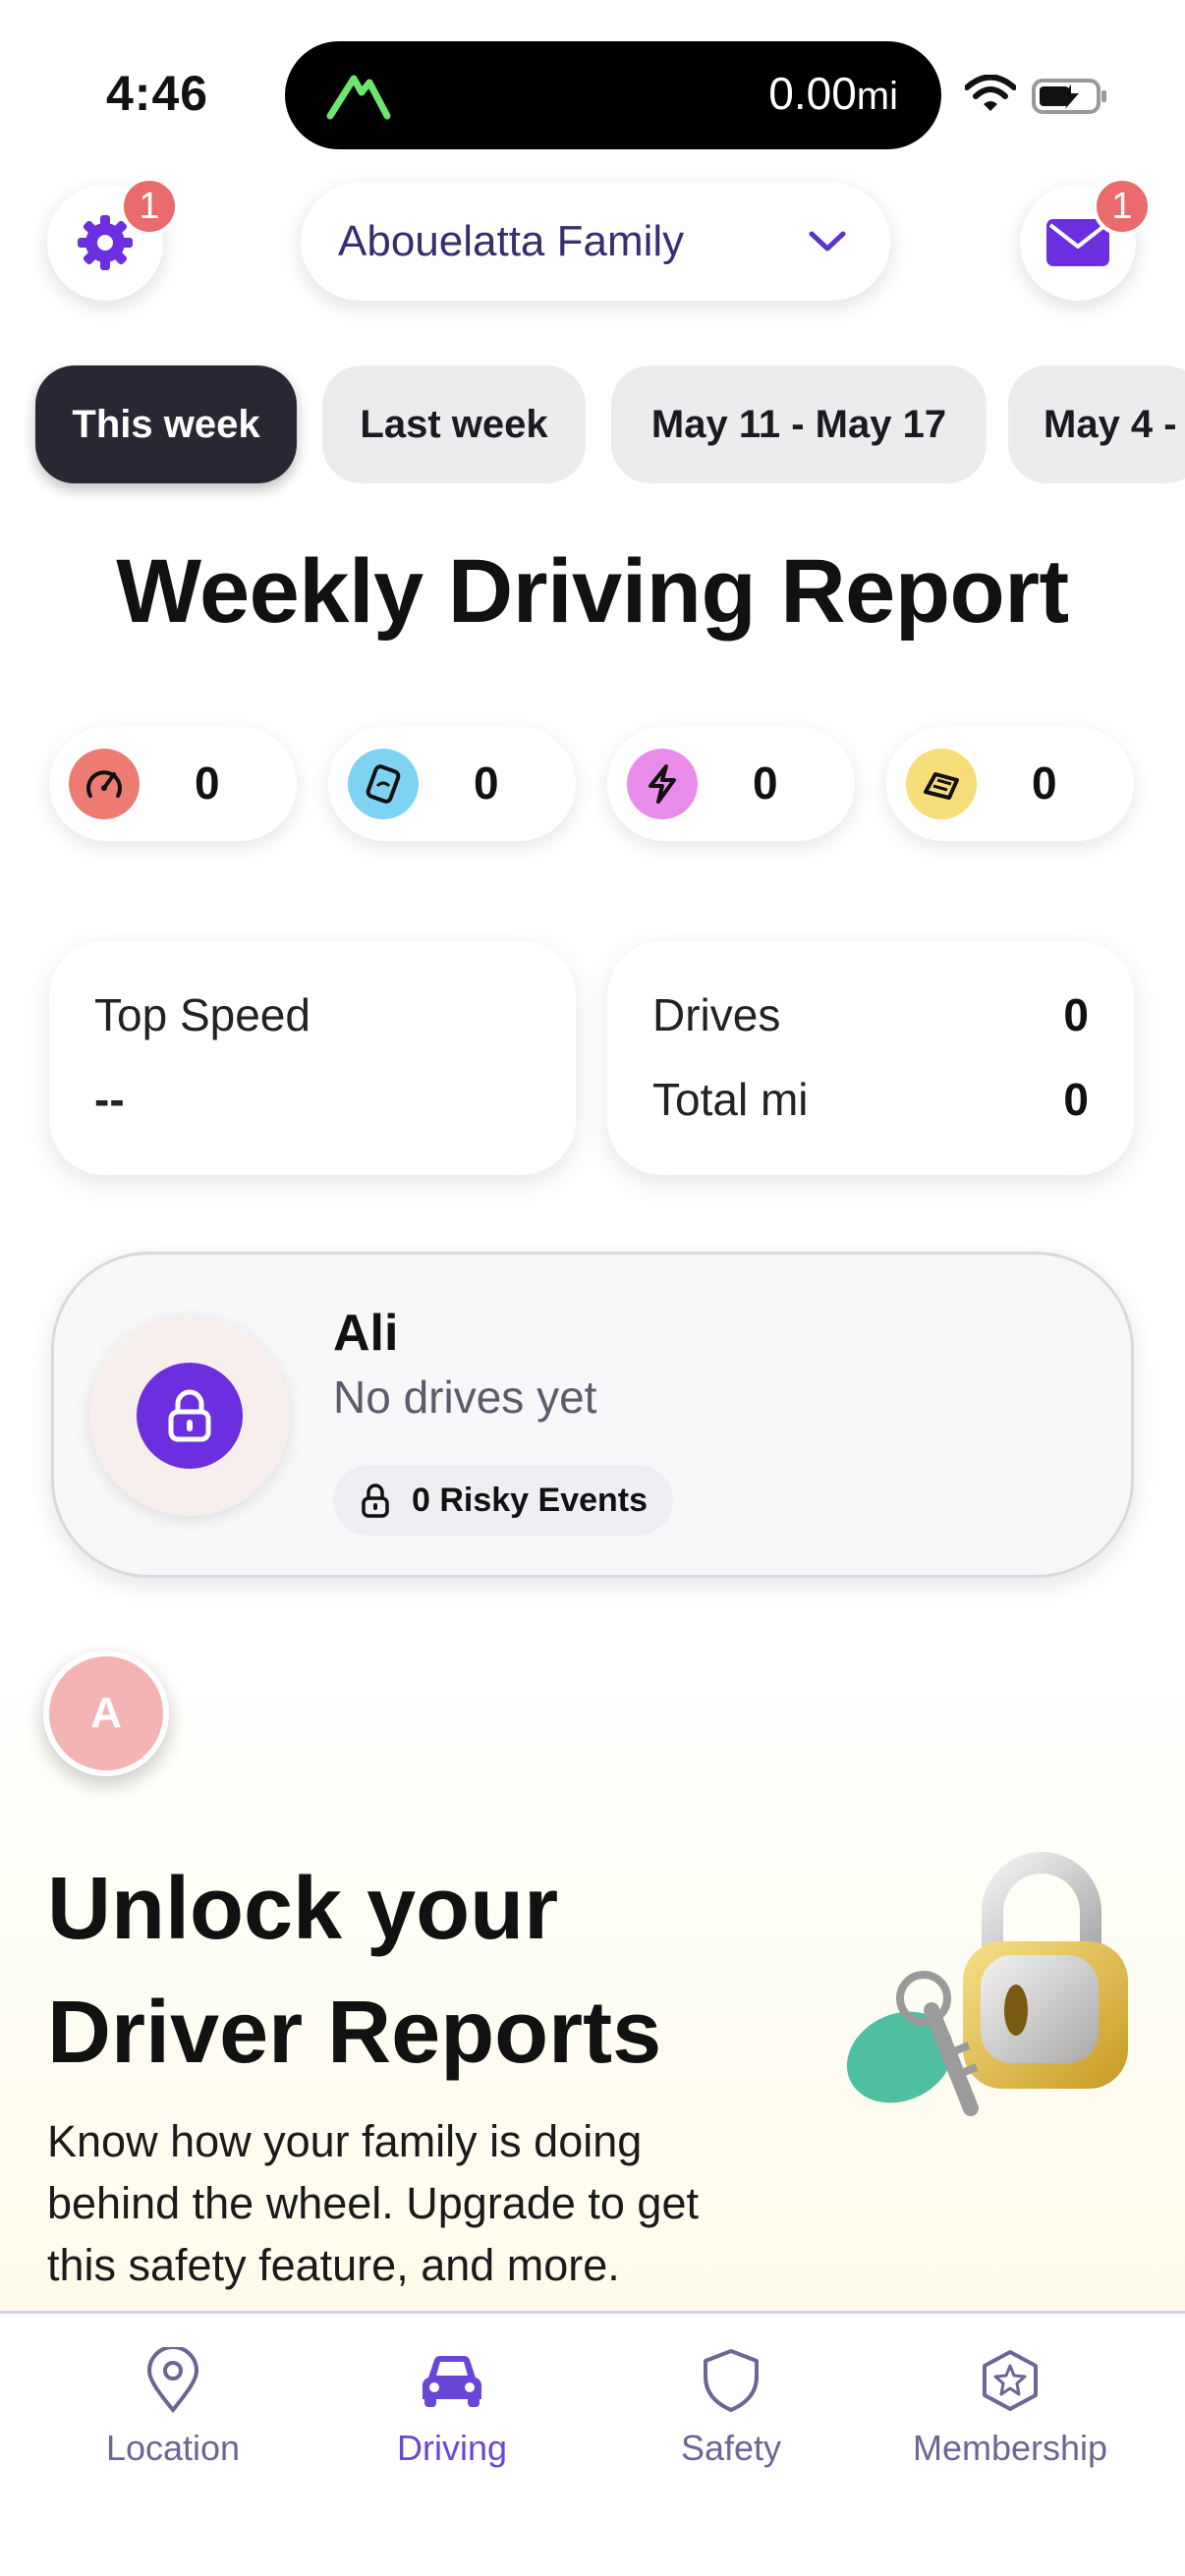 This screenshot has width=1185, height=2576. What do you see at coordinates (157, 93) in the screenshot?
I see `status-time: 4:46` at bounding box center [157, 93].